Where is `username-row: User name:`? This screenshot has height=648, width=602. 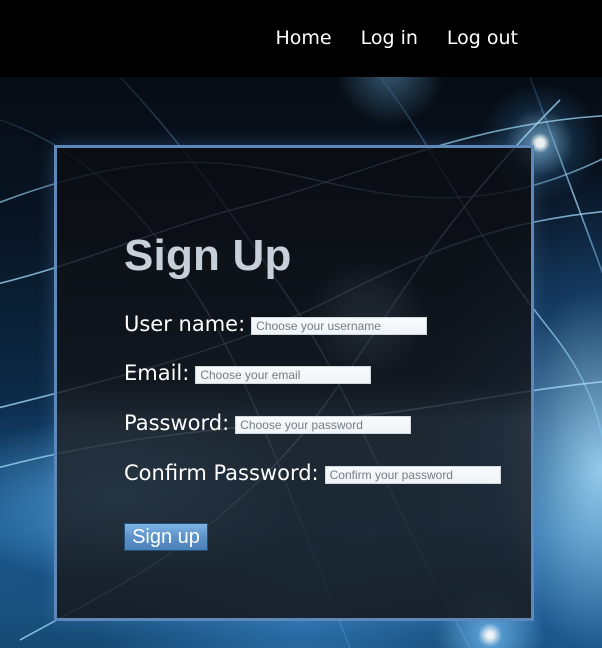
username-row: User name: is located at coordinates (276, 324).